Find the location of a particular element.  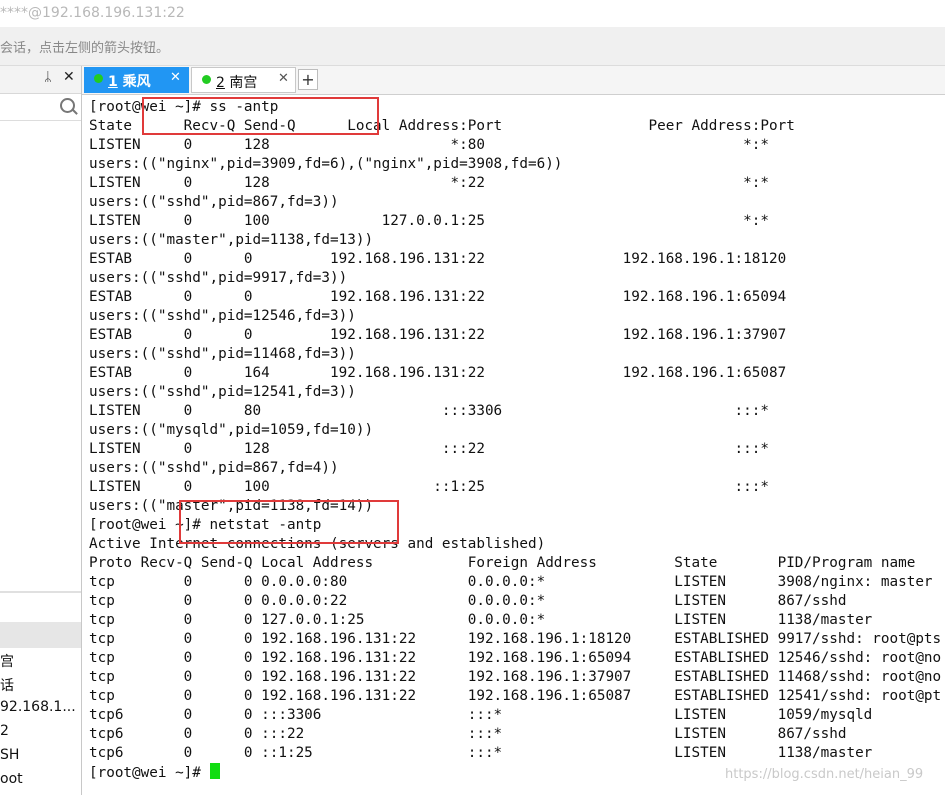

session-tab-bar: 1 乘风 ✕ 2 南宫 ✕ + is located at coordinates (513, 80).